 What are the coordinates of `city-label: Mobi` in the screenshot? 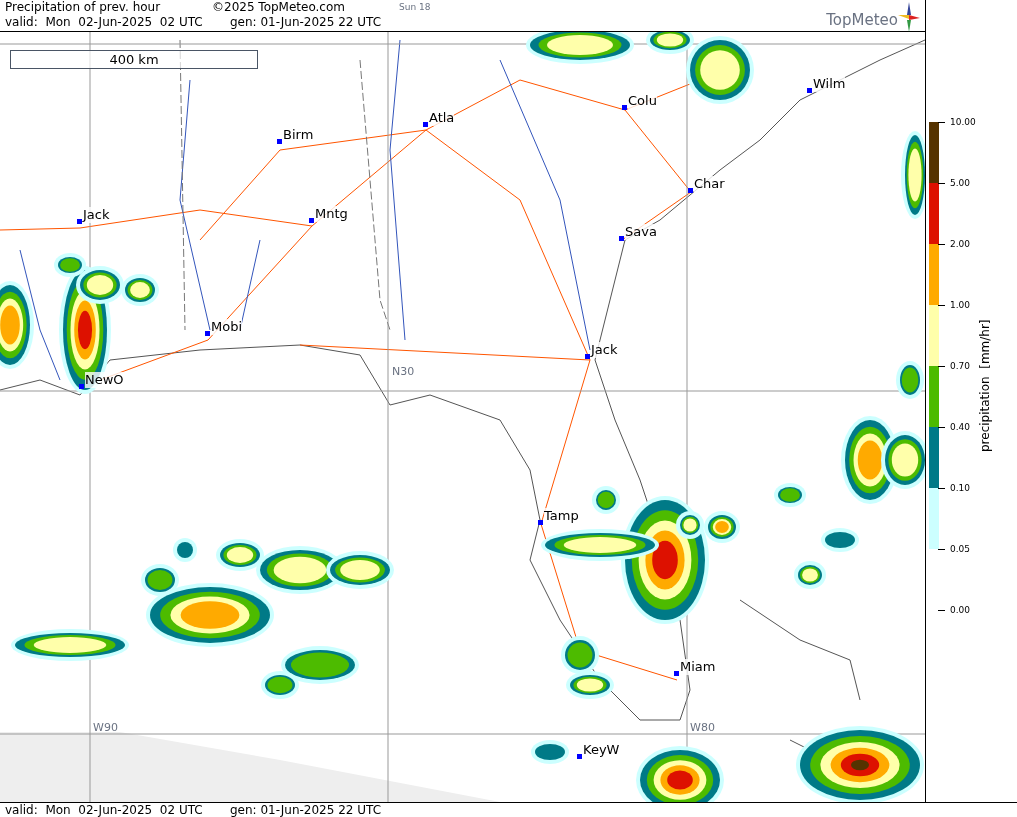 It's located at (227, 327).